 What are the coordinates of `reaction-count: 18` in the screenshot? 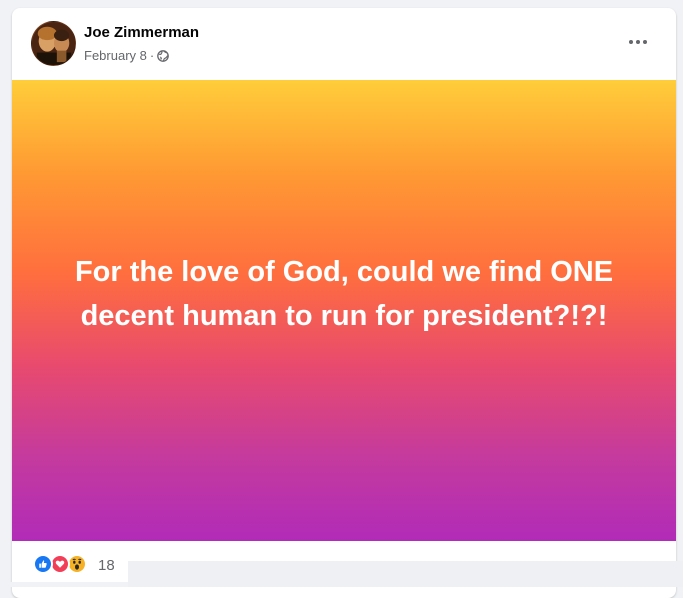 It's located at (106, 565).